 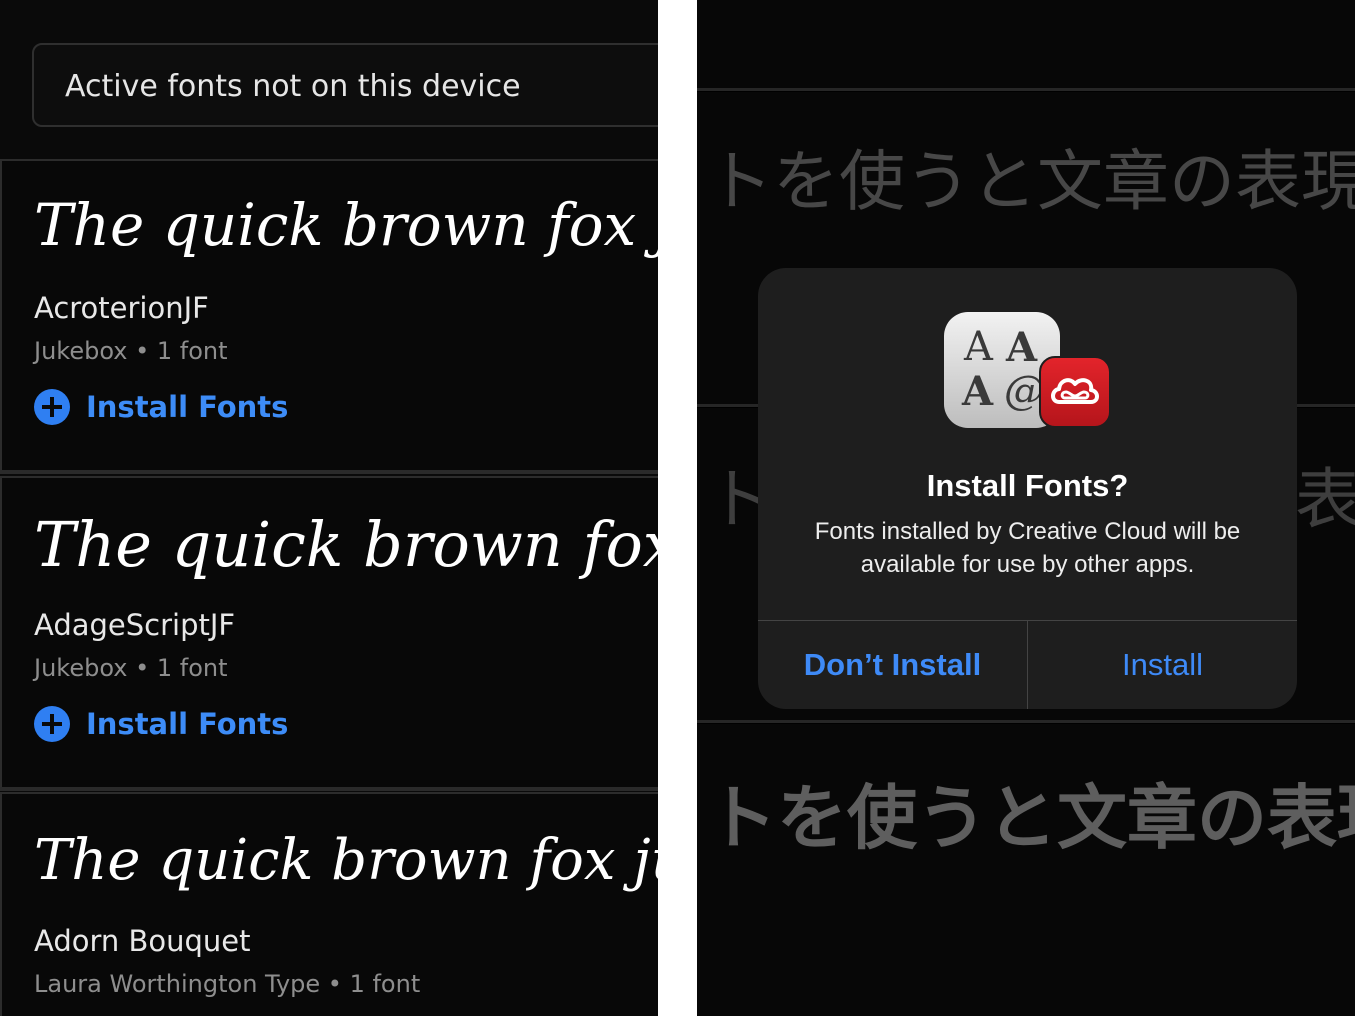 What do you see at coordinates (1075, 392) in the screenshot?
I see `creative-cloud-icon` at bounding box center [1075, 392].